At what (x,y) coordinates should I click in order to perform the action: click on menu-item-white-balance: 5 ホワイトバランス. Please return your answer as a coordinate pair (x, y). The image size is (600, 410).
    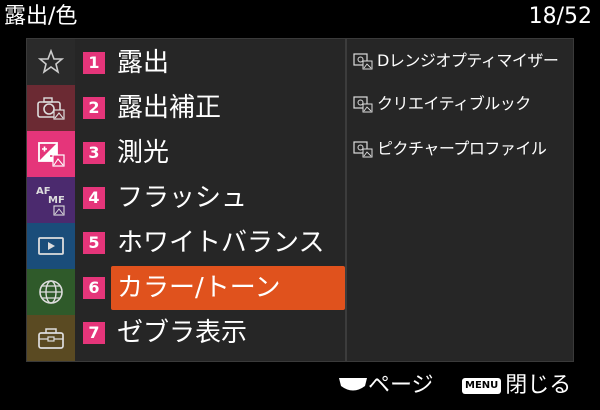
    Looking at the image, I should click on (212, 243).